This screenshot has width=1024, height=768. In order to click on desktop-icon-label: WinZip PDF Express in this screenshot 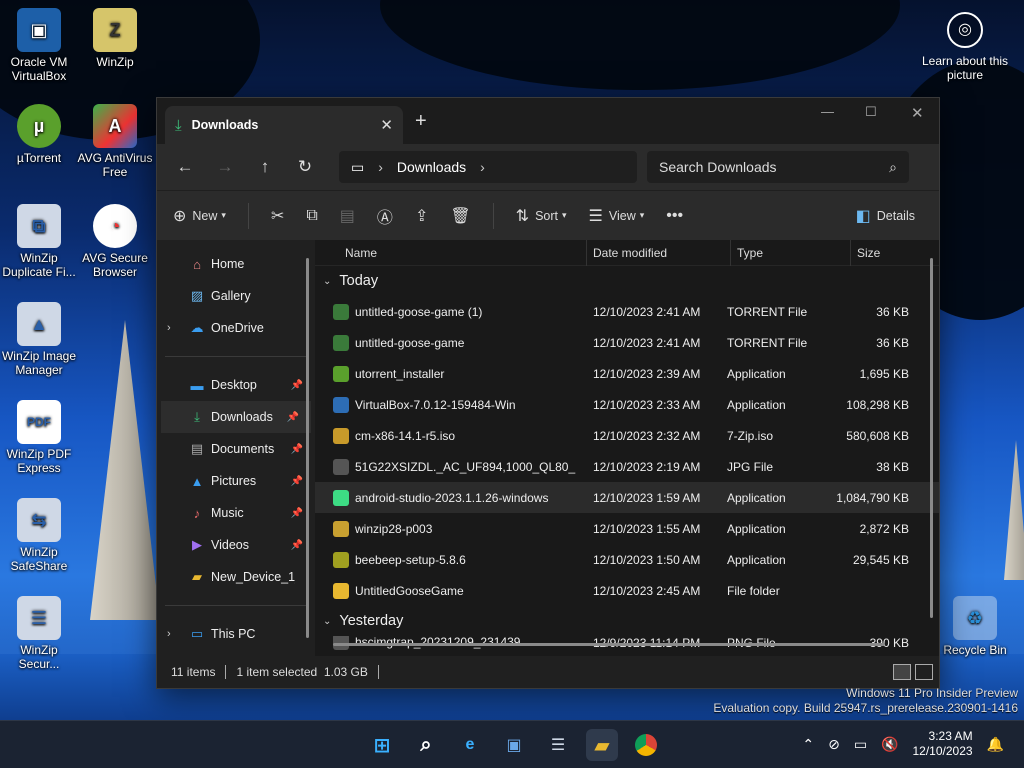, I will do `click(39, 461)`.